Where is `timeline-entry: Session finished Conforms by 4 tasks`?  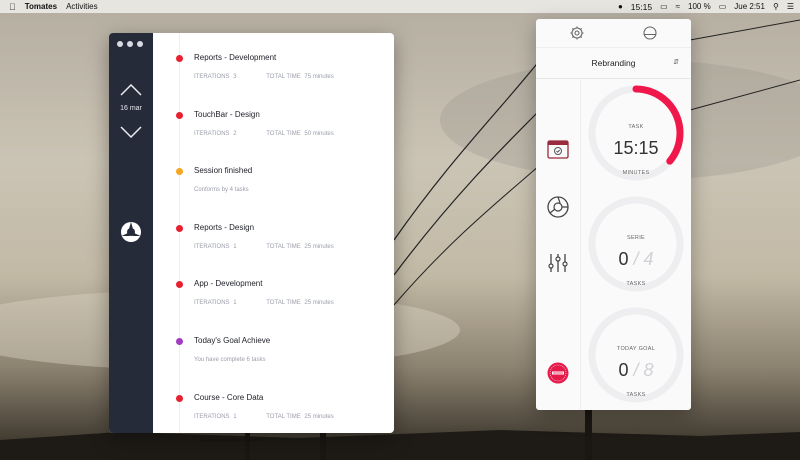
timeline-entry: Session finished Conforms by 4 tasks is located at coordinates (273, 175).